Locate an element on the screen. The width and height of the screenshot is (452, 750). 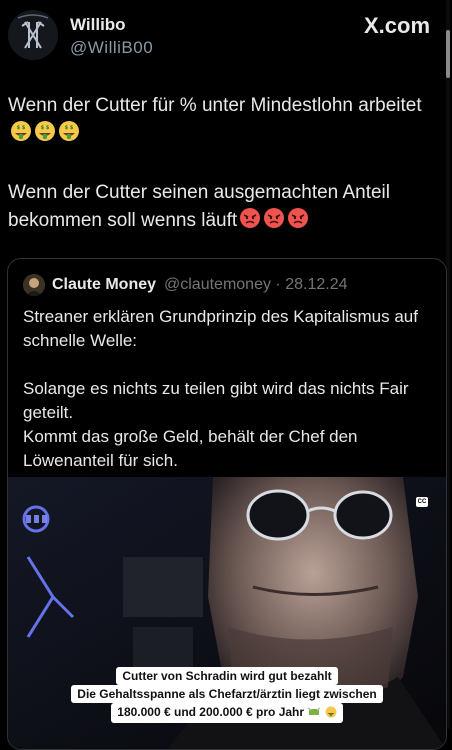
quoted-author-handle: @clautemoney is located at coordinates (217, 284).